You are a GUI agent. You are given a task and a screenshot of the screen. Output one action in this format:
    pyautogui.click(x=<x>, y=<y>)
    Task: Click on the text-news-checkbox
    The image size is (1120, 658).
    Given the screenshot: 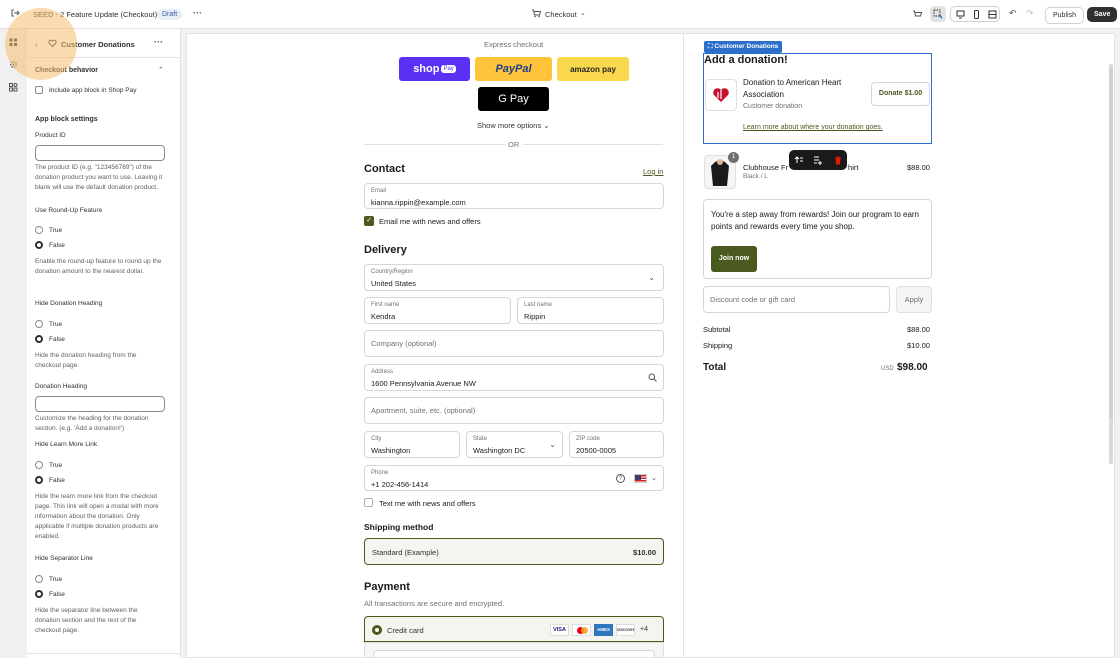 What is the action you would take?
    pyautogui.click(x=368, y=502)
    